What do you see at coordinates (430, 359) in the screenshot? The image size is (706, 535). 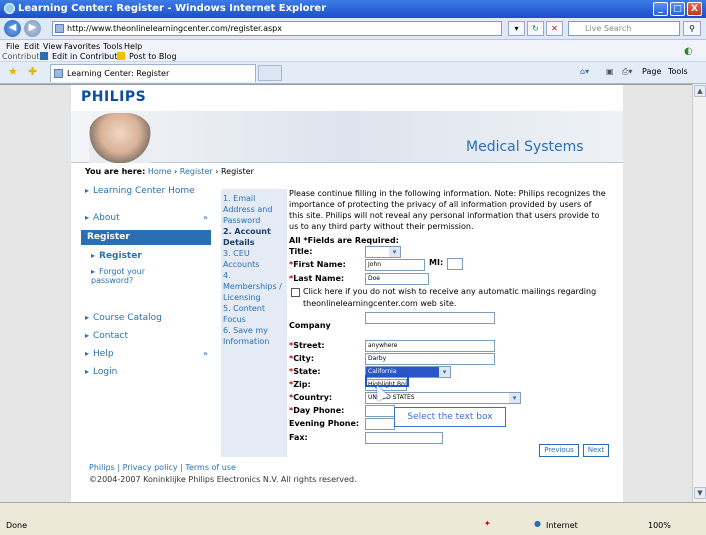 I see `city-field: Darby` at bounding box center [430, 359].